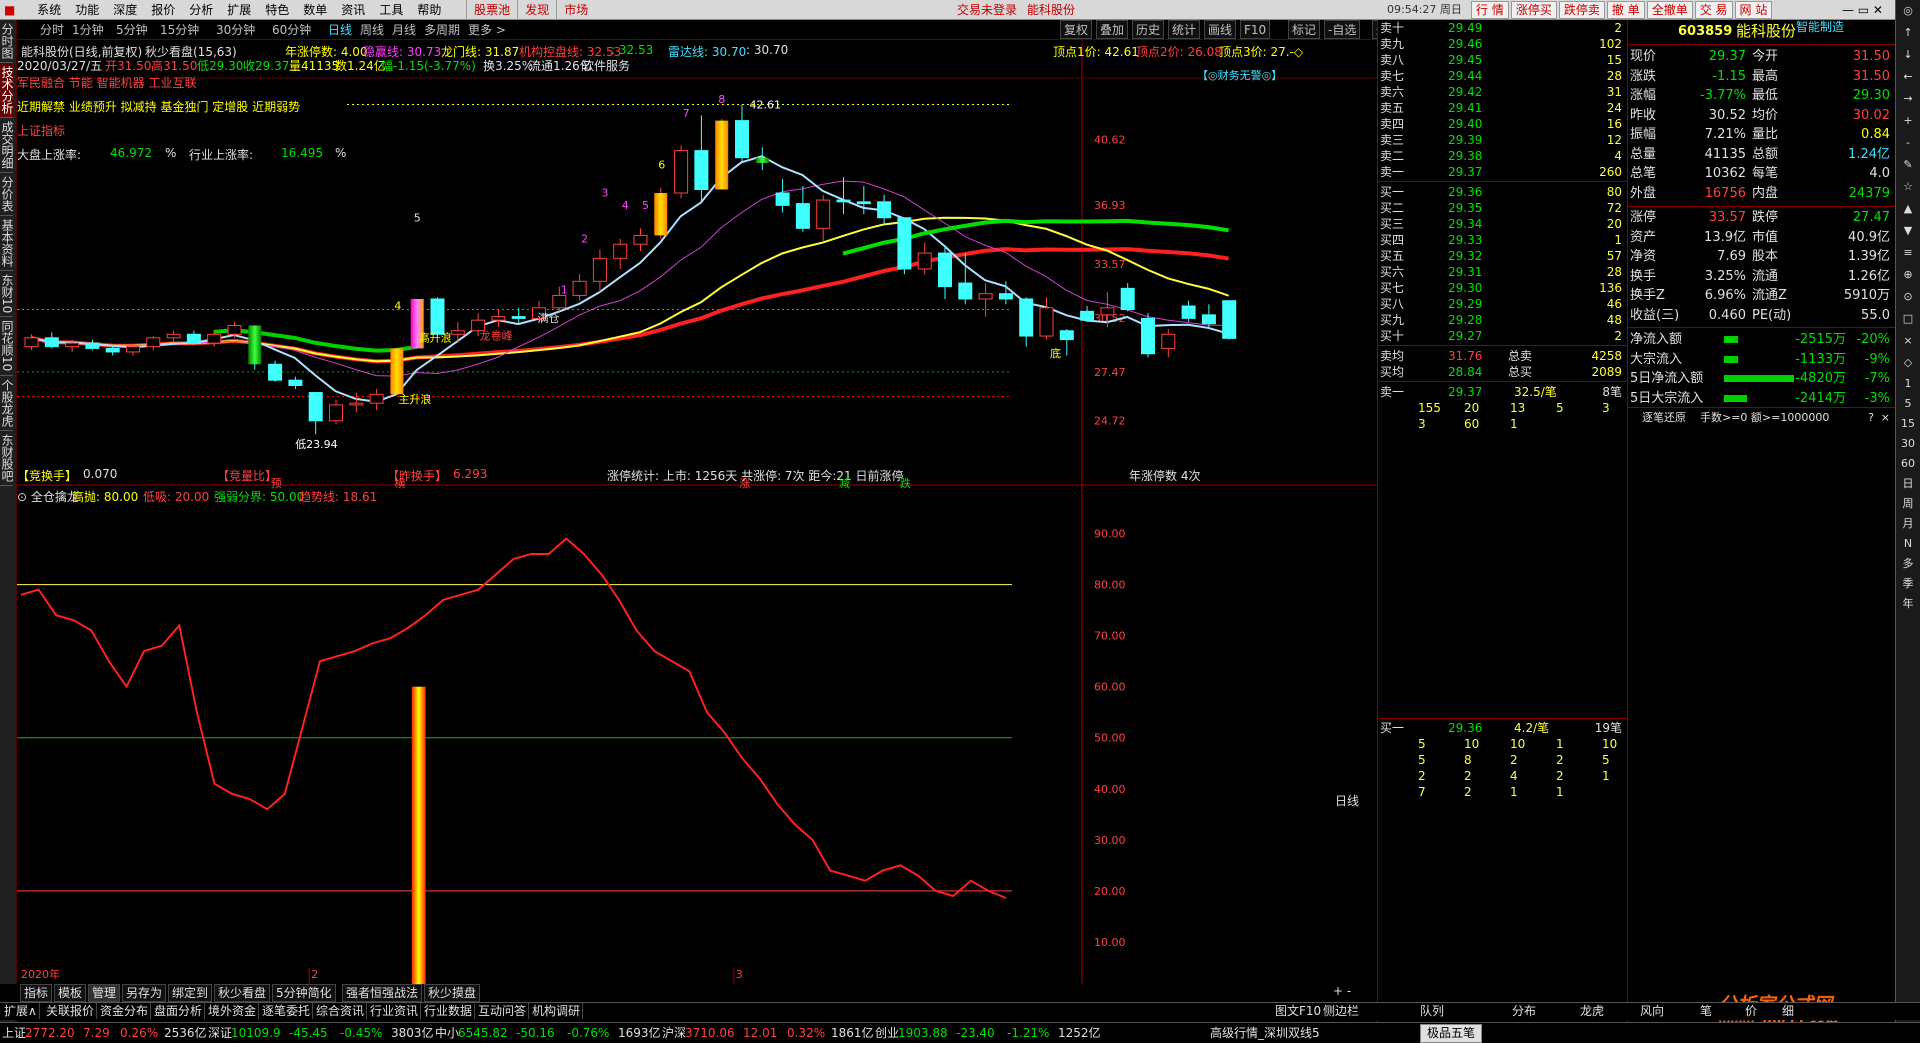 This screenshot has width=1920, height=1043. I want to click on help-icon: ?, so click(1871, 417).